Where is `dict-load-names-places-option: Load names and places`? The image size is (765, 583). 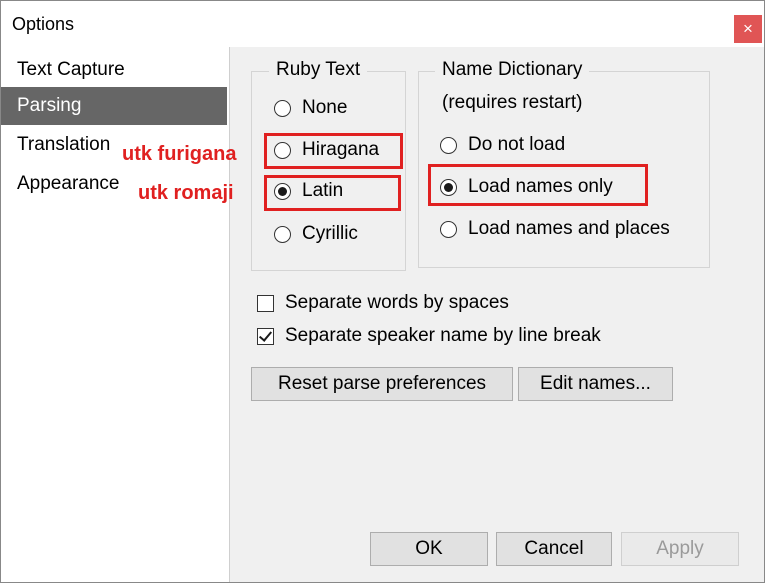 dict-load-names-places-option: Load names and places is located at coordinates (555, 229).